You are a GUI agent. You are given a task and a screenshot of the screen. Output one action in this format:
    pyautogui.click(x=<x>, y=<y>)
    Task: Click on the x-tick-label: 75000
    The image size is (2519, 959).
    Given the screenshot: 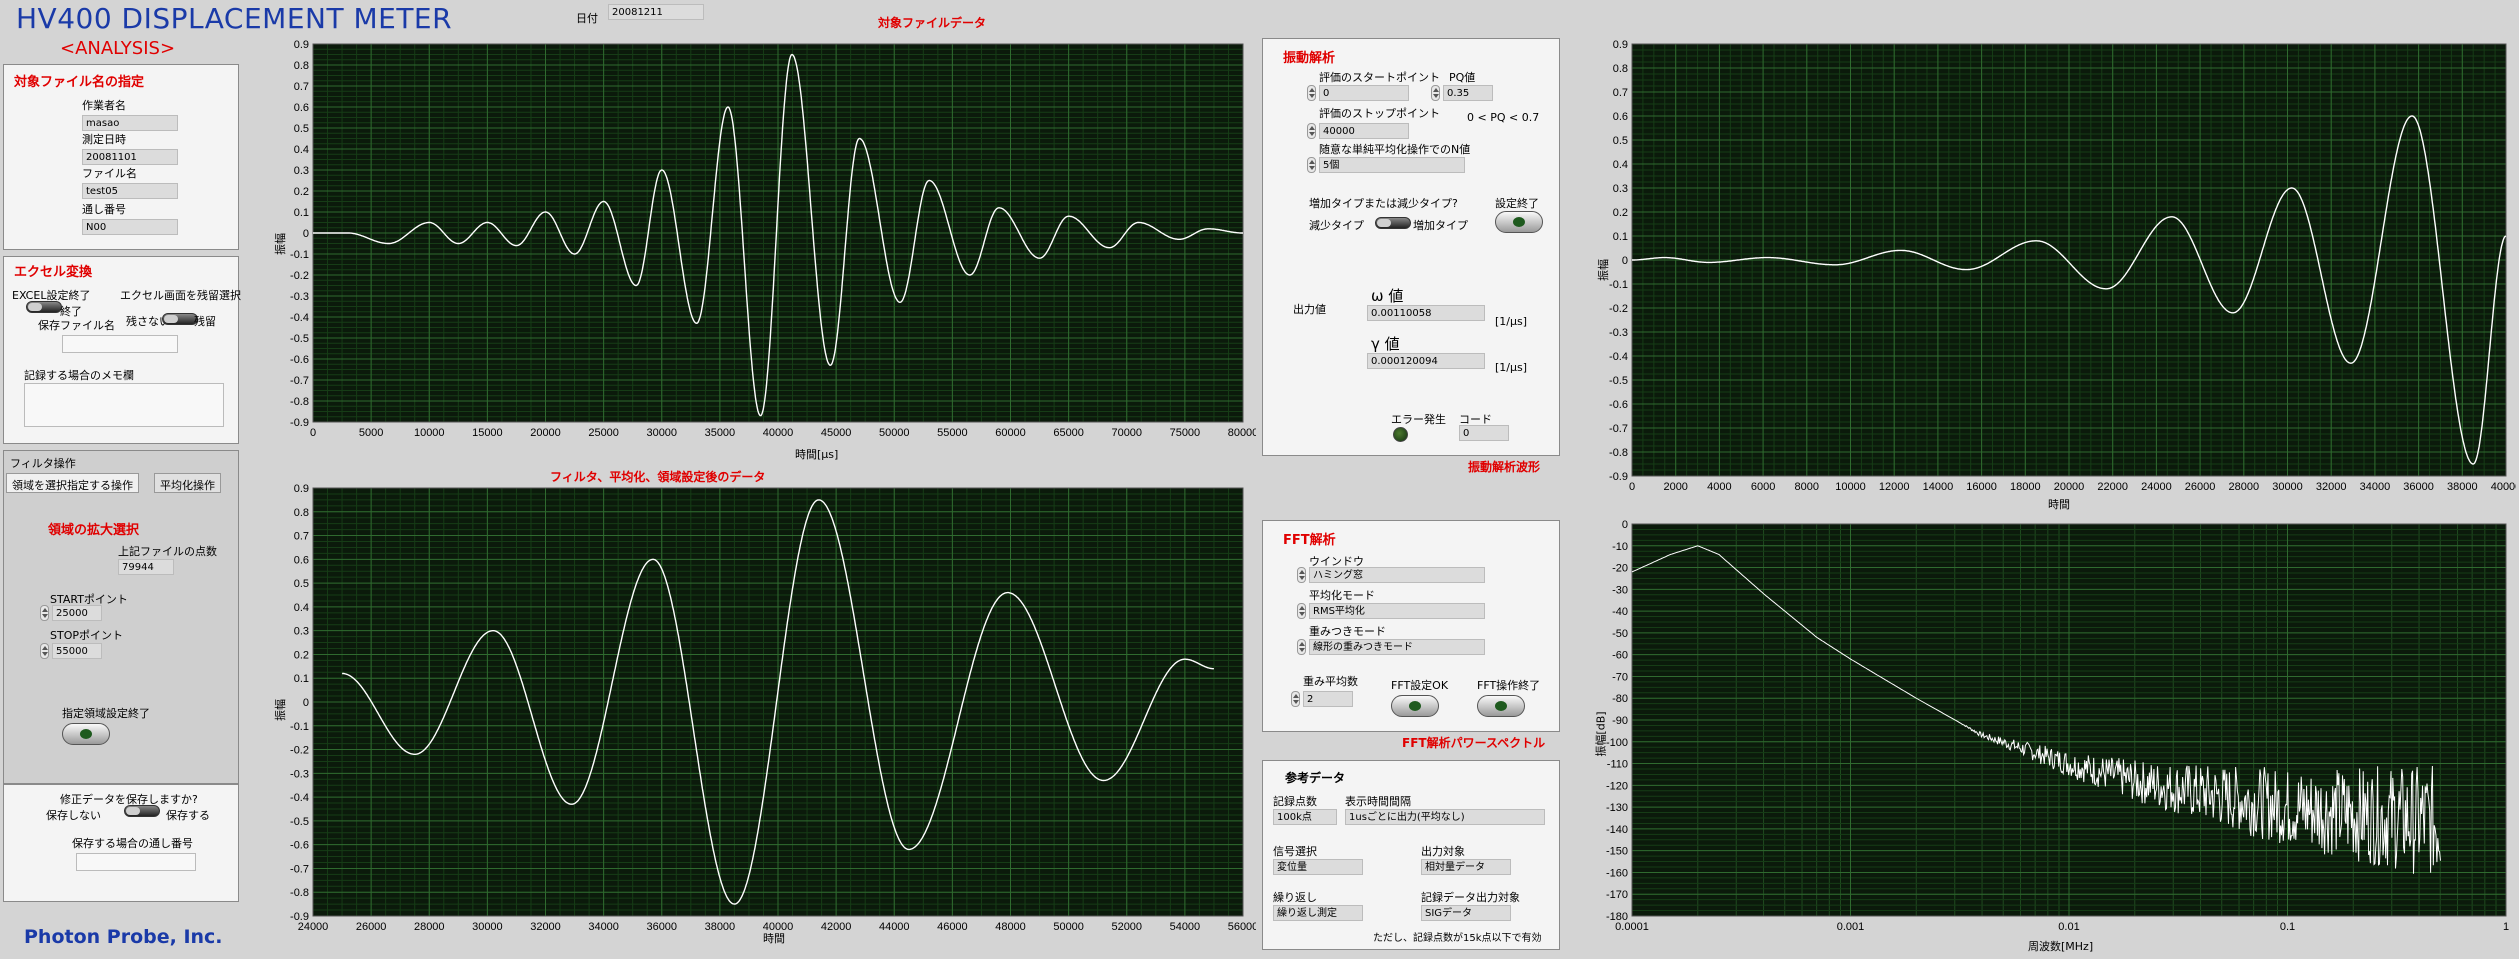 What is the action you would take?
    pyautogui.click(x=1185, y=433)
    